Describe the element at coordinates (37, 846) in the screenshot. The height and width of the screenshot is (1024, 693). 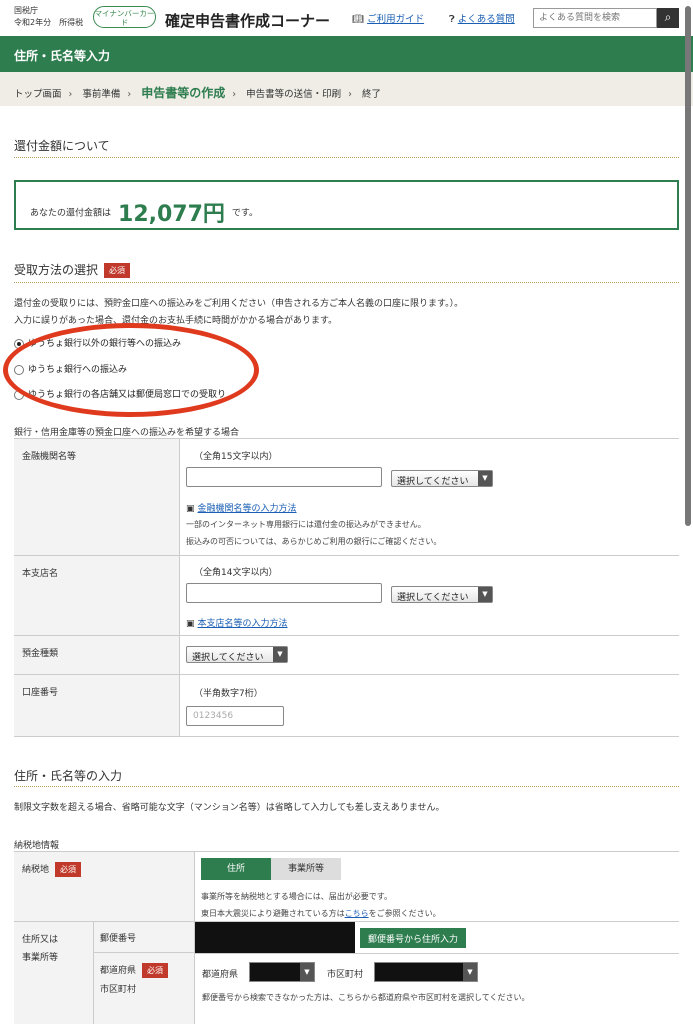
I see `tax-place-caption: 納税地情報` at that location.